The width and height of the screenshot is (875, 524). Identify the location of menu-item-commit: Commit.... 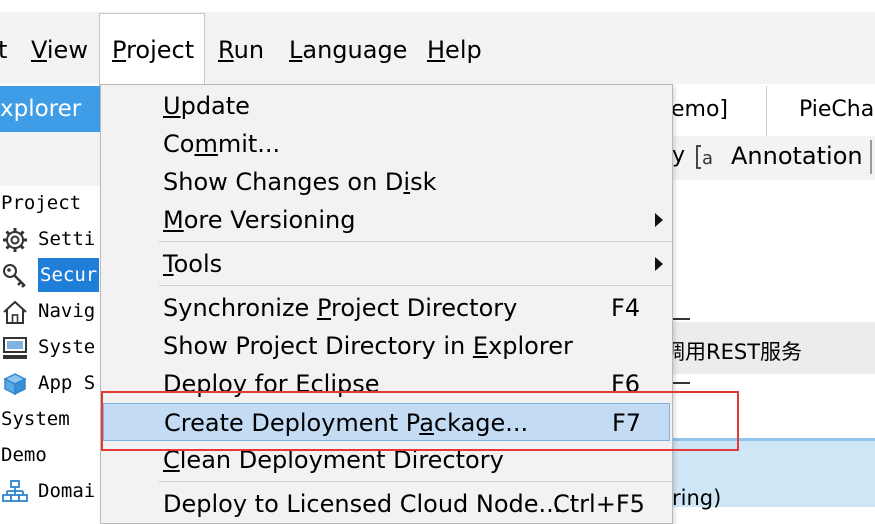
(386, 144).